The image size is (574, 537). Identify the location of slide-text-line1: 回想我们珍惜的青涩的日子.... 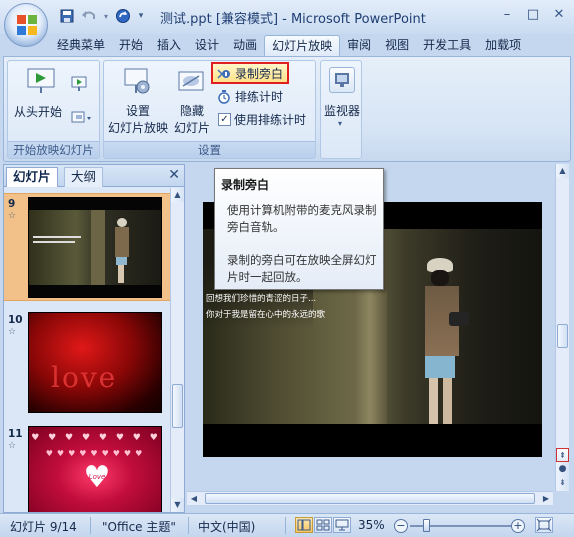
(261, 299).